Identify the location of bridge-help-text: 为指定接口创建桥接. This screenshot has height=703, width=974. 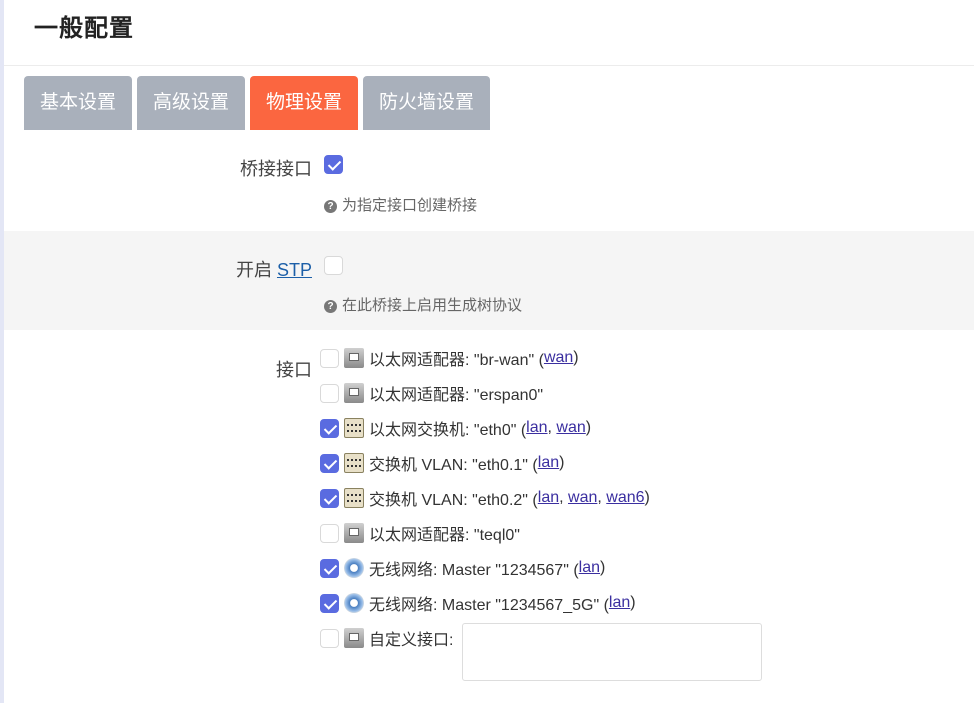
(410, 205).